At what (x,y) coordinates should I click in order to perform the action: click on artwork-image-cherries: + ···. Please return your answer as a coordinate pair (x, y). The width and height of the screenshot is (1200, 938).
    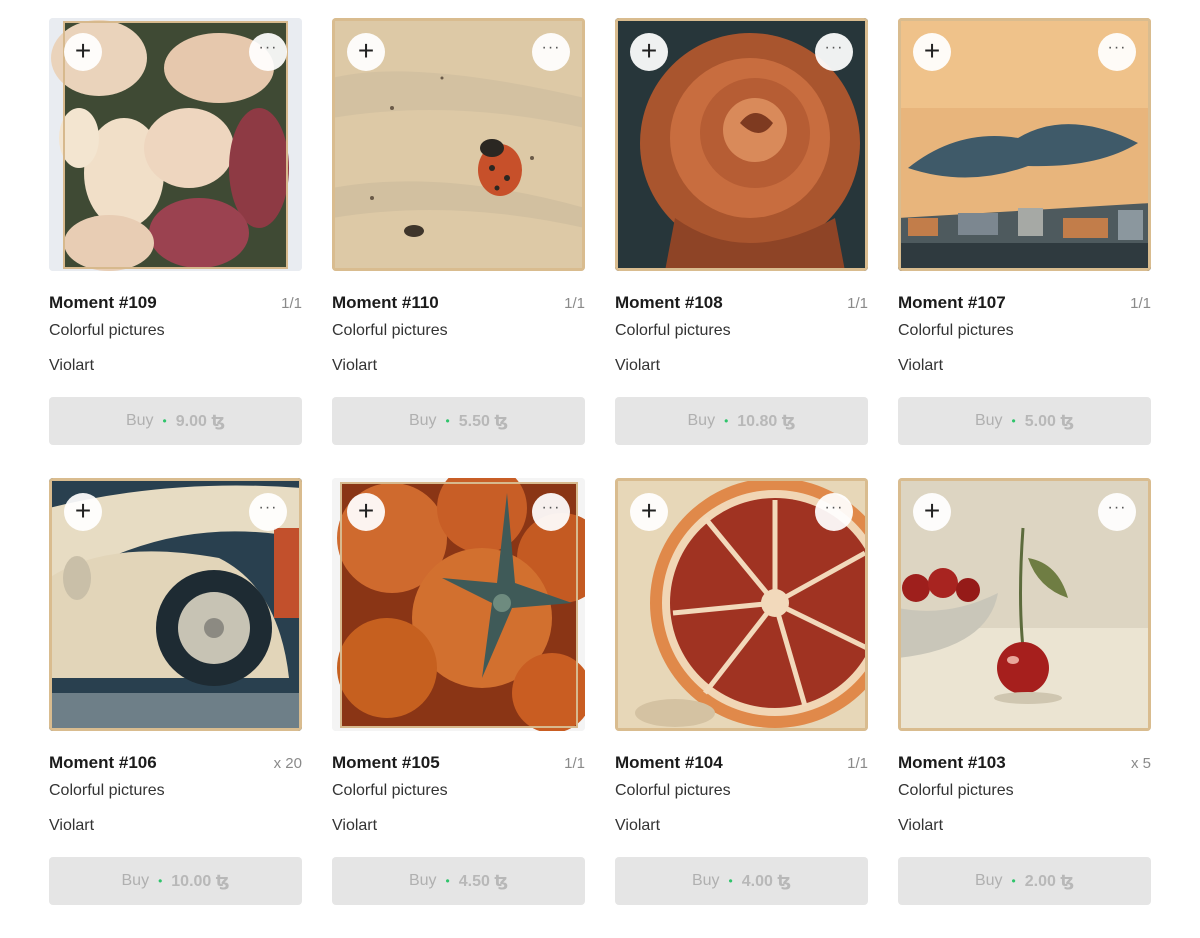
    Looking at the image, I should click on (1024, 604).